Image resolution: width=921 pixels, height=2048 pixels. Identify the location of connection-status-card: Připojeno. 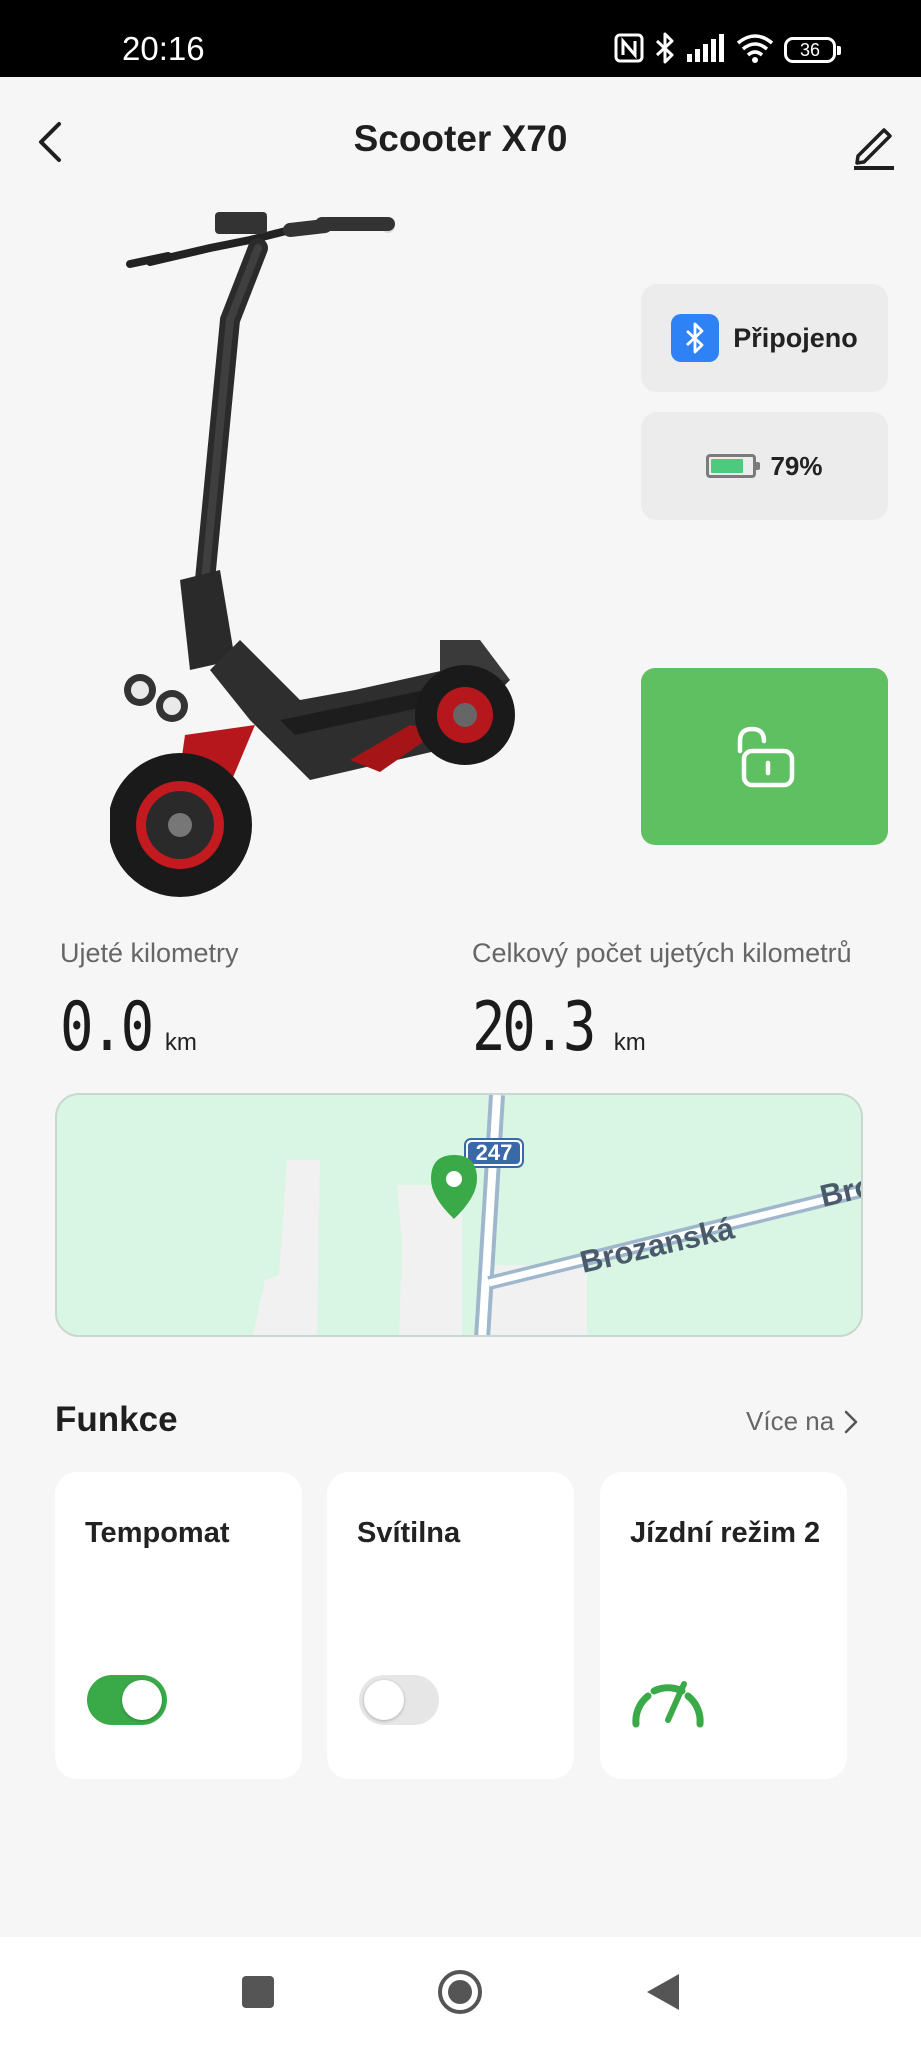
(764, 338).